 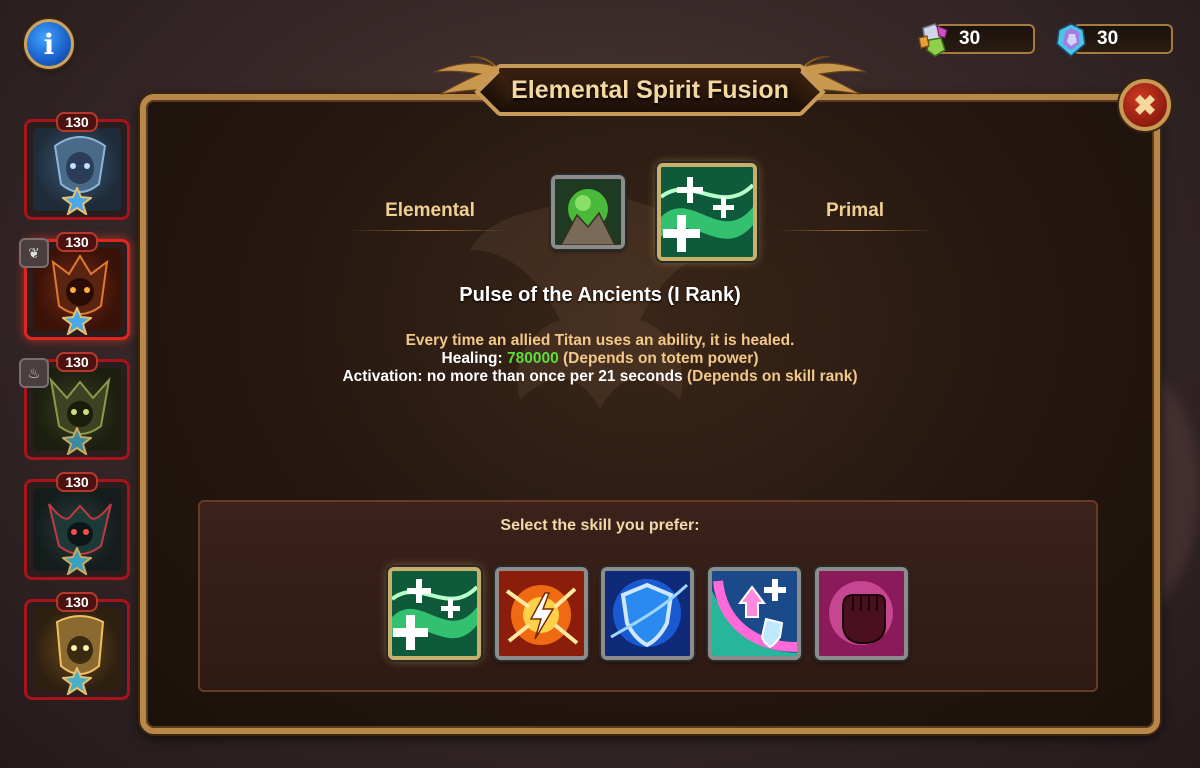 What do you see at coordinates (933, 40) in the screenshot?
I see `elemental-crystal-icon` at bounding box center [933, 40].